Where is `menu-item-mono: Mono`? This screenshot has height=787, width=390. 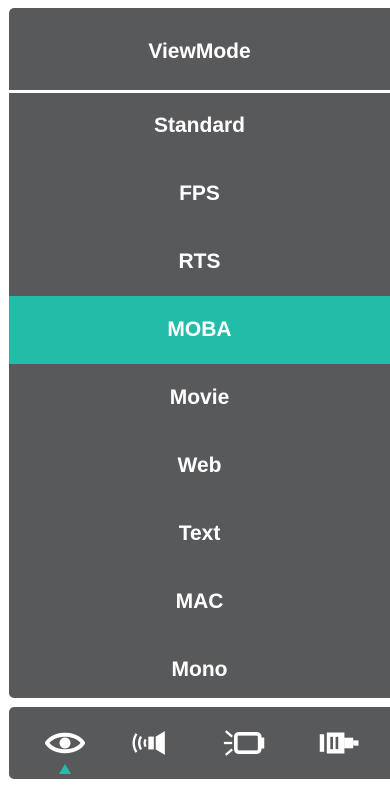
menu-item-mono: Mono is located at coordinates (199, 667).